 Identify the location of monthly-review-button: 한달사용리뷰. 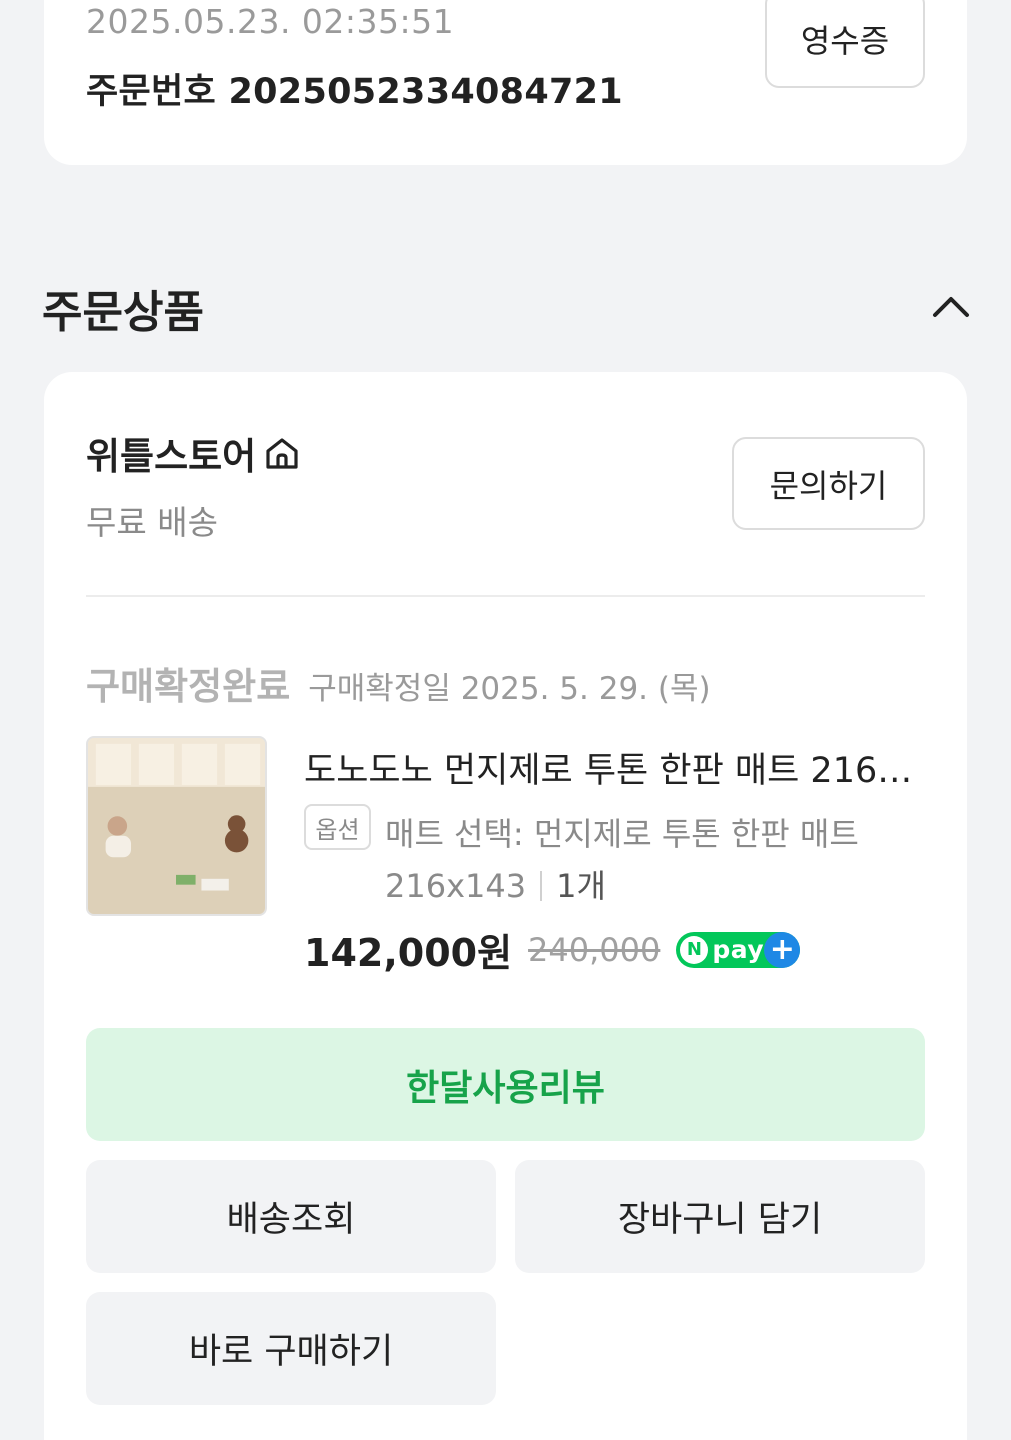
(505, 1084).